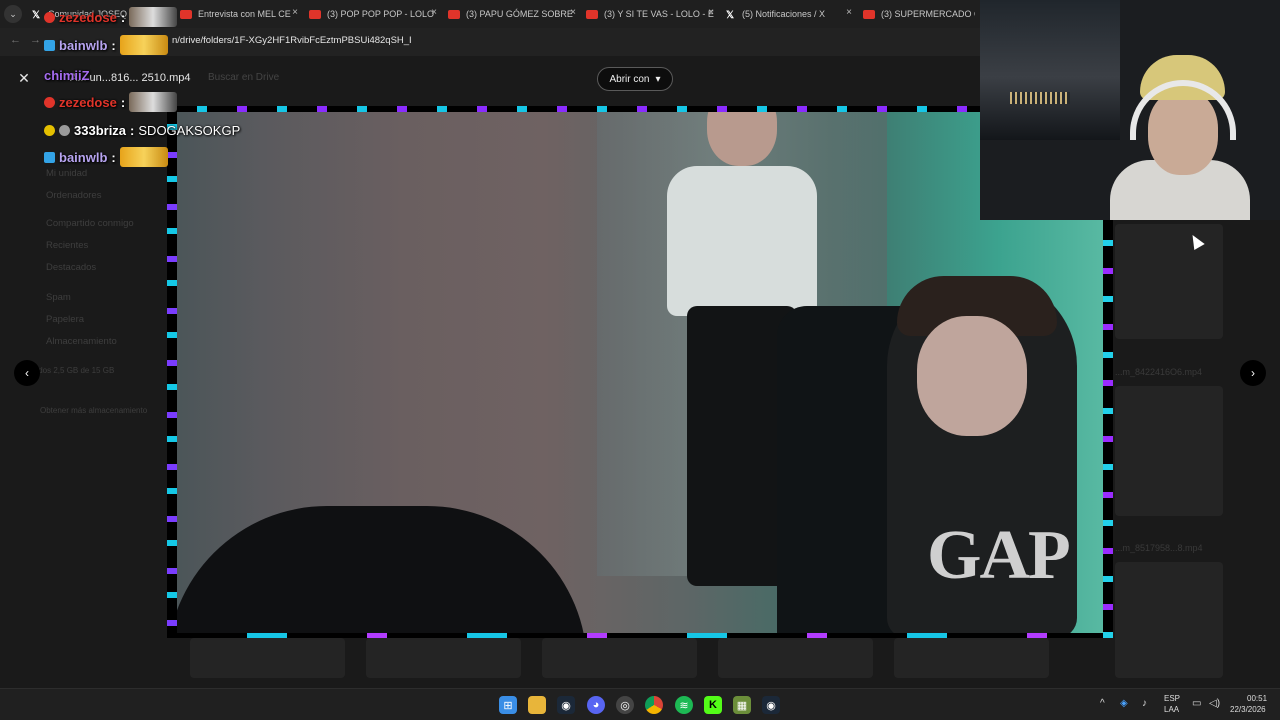 The height and width of the screenshot is (720, 1280). Describe the element at coordinates (713, 705) in the screenshot. I see `kick-icon: K` at that location.